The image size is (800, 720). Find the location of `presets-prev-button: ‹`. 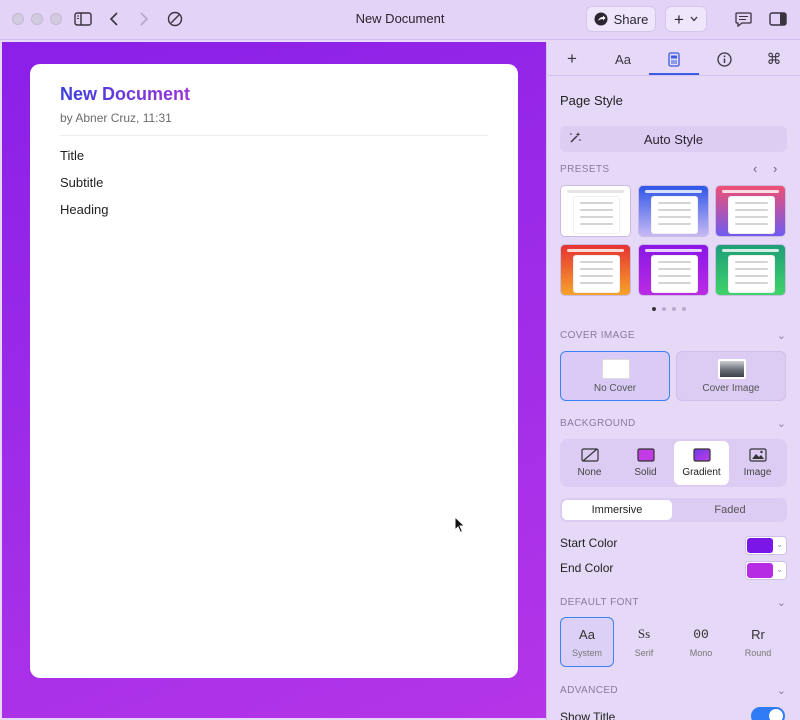

presets-prev-button: ‹ is located at coordinates (755, 168).